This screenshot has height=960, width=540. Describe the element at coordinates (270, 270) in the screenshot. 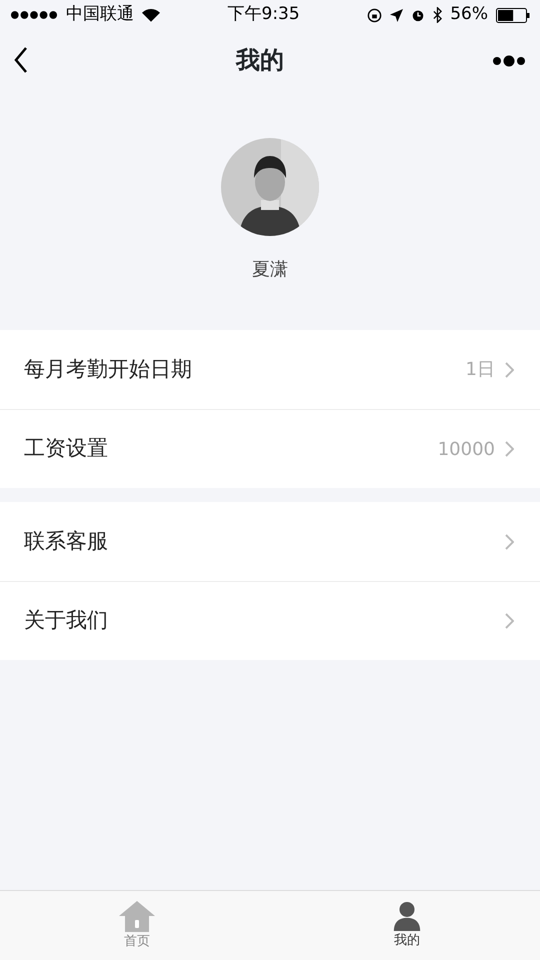

I see `user-name: 夏潇` at that location.